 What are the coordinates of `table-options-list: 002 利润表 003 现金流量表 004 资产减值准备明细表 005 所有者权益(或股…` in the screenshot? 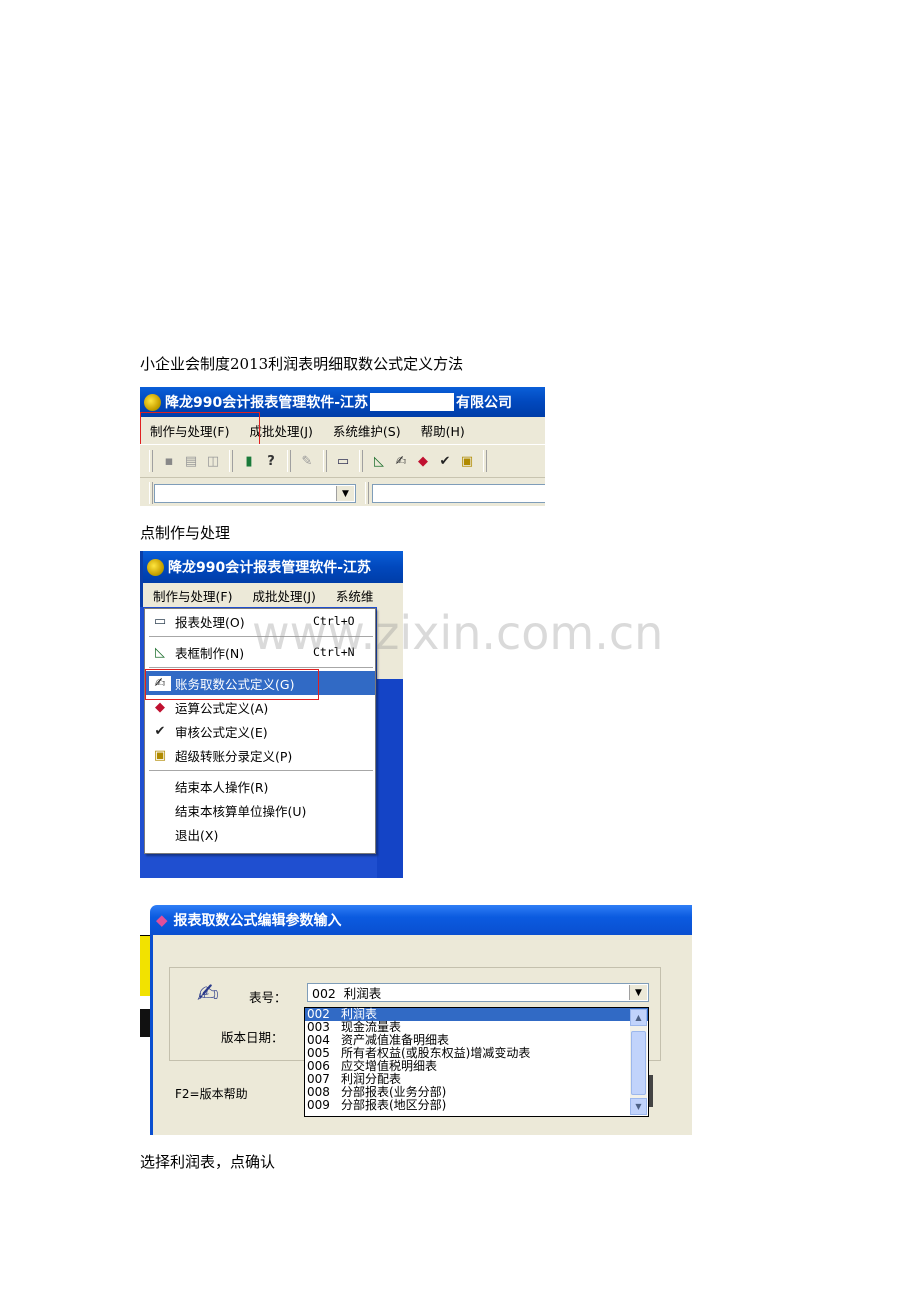 It's located at (476, 1062).